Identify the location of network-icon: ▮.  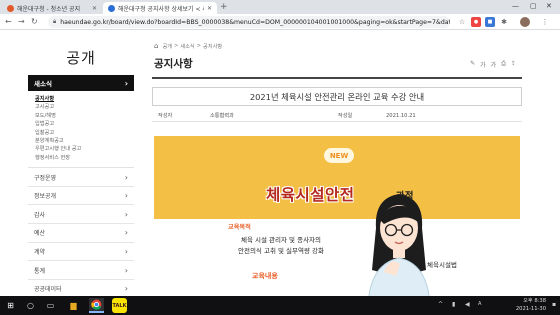
(453, 304).